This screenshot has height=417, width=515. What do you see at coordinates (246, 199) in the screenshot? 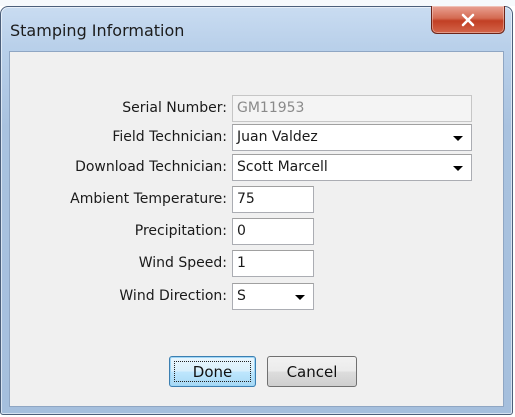
I see `ambient-temperature-value: 75` at bounding box center [246, 199].